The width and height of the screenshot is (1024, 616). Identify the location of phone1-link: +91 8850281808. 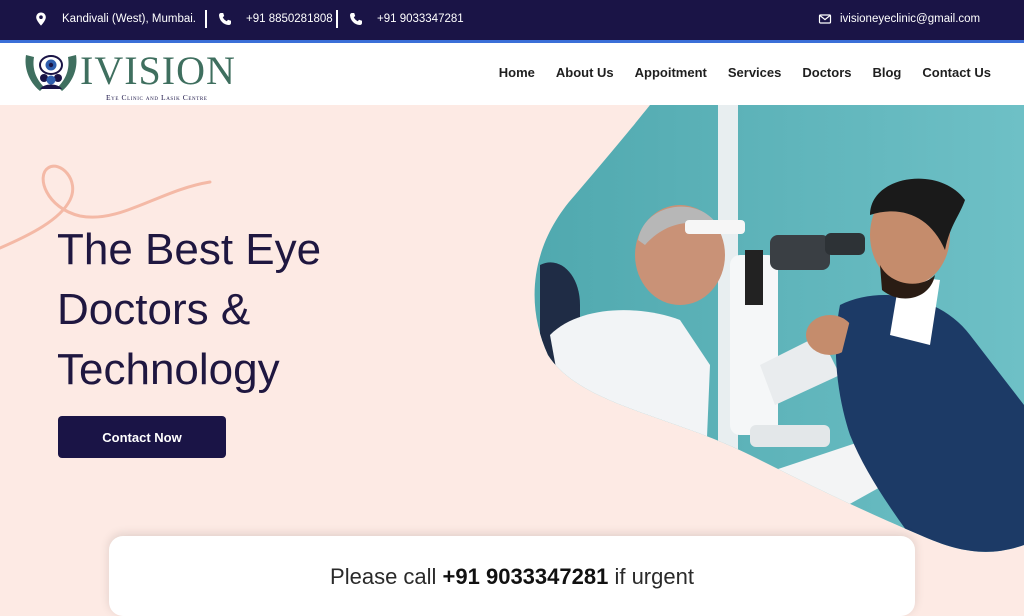
(275, 19).